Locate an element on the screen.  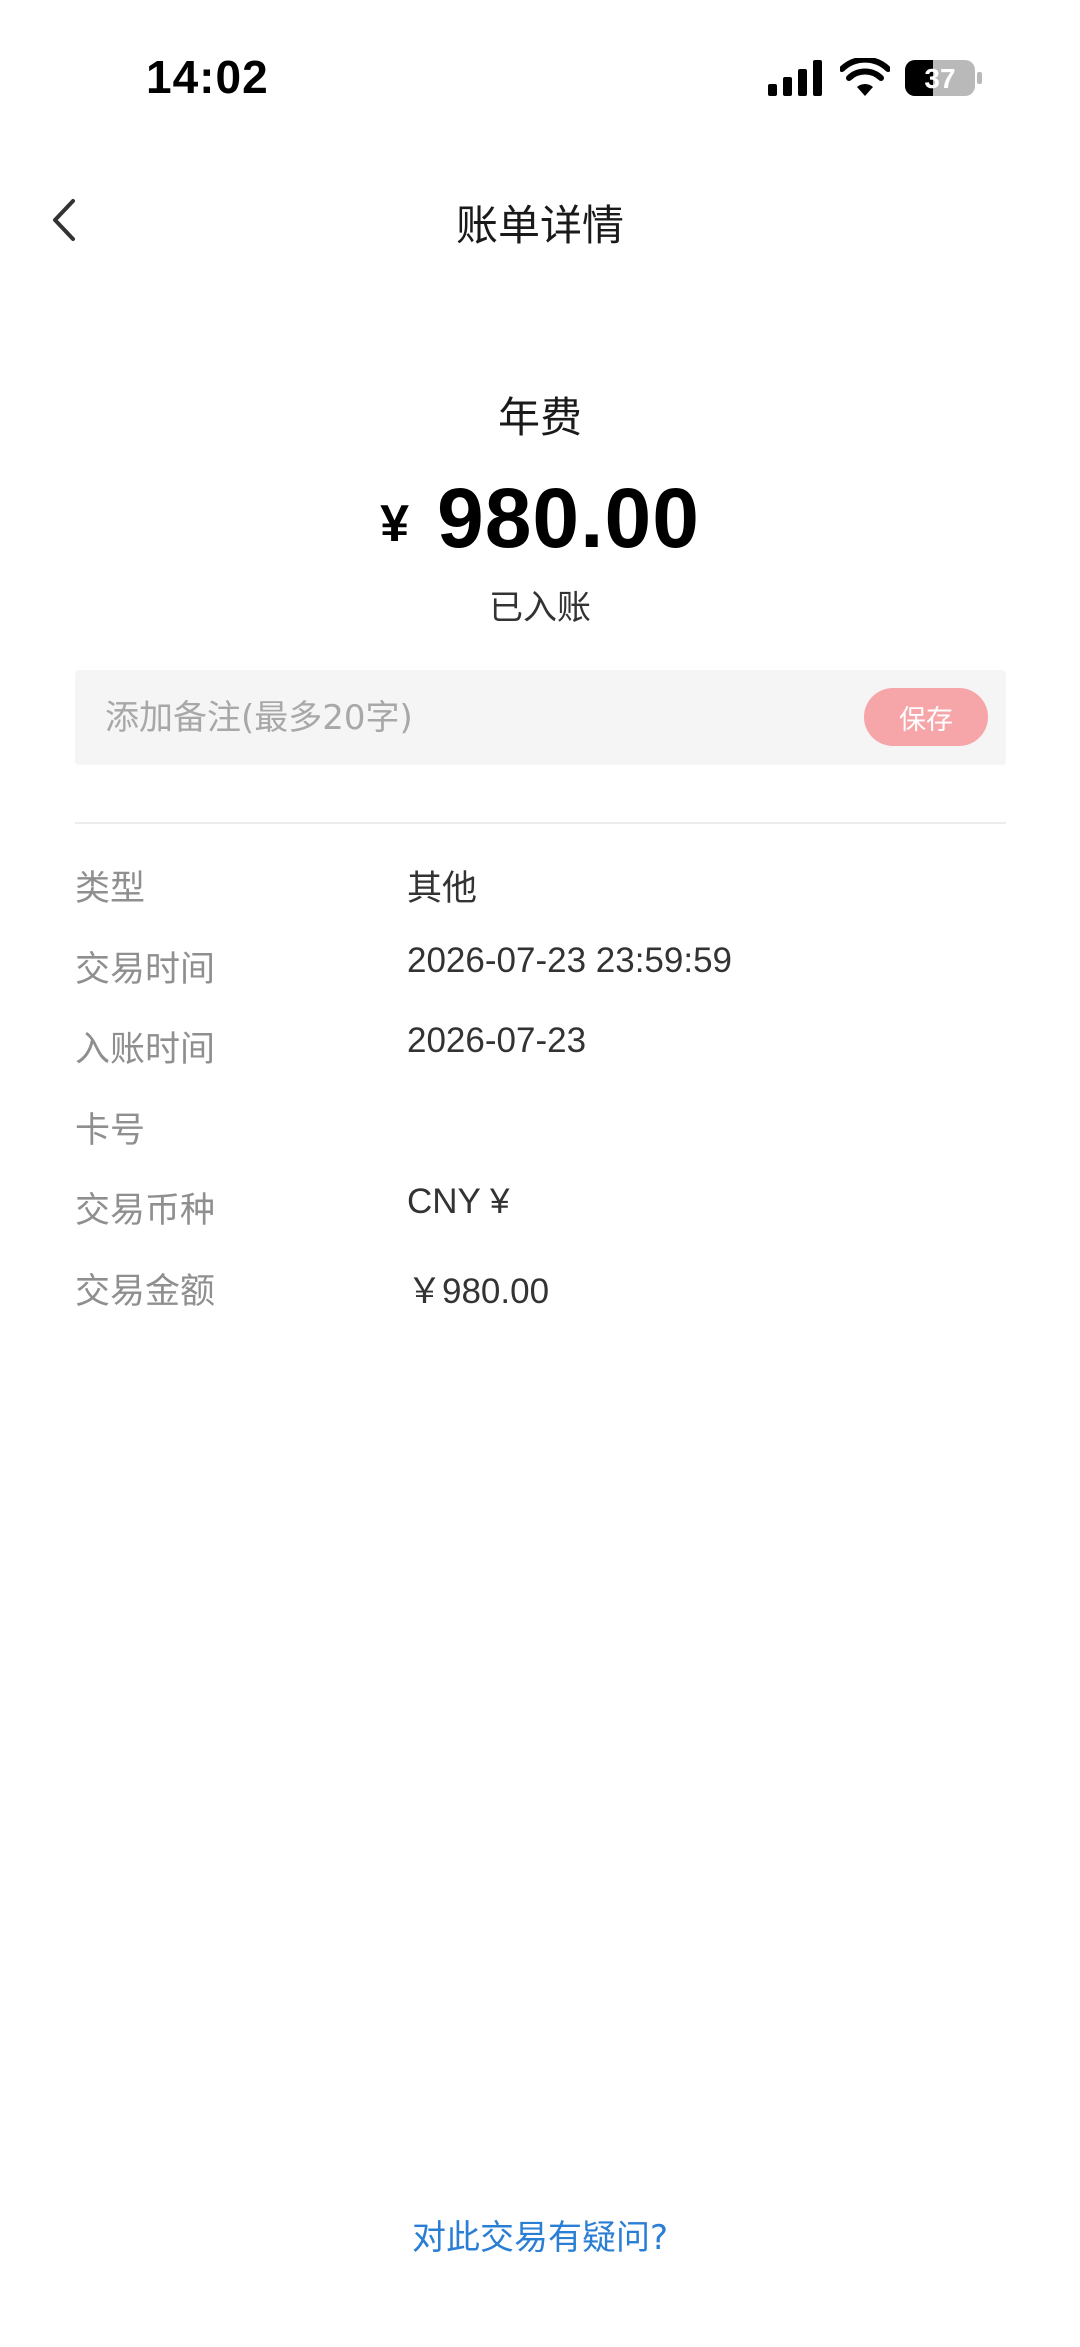
detail-label: 卡号 is located at coordinates (110, 1130).